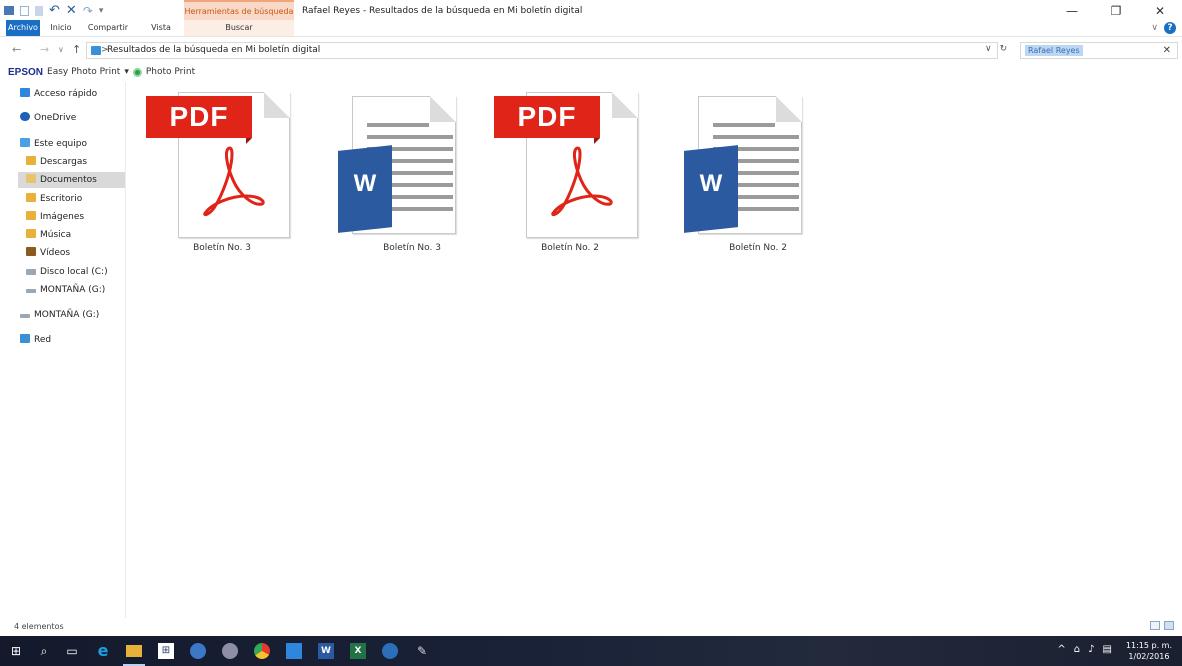  Describe the element at coordinates (1167, 50) in the screenshot. I see `clear-search-button: ✕` at that location.